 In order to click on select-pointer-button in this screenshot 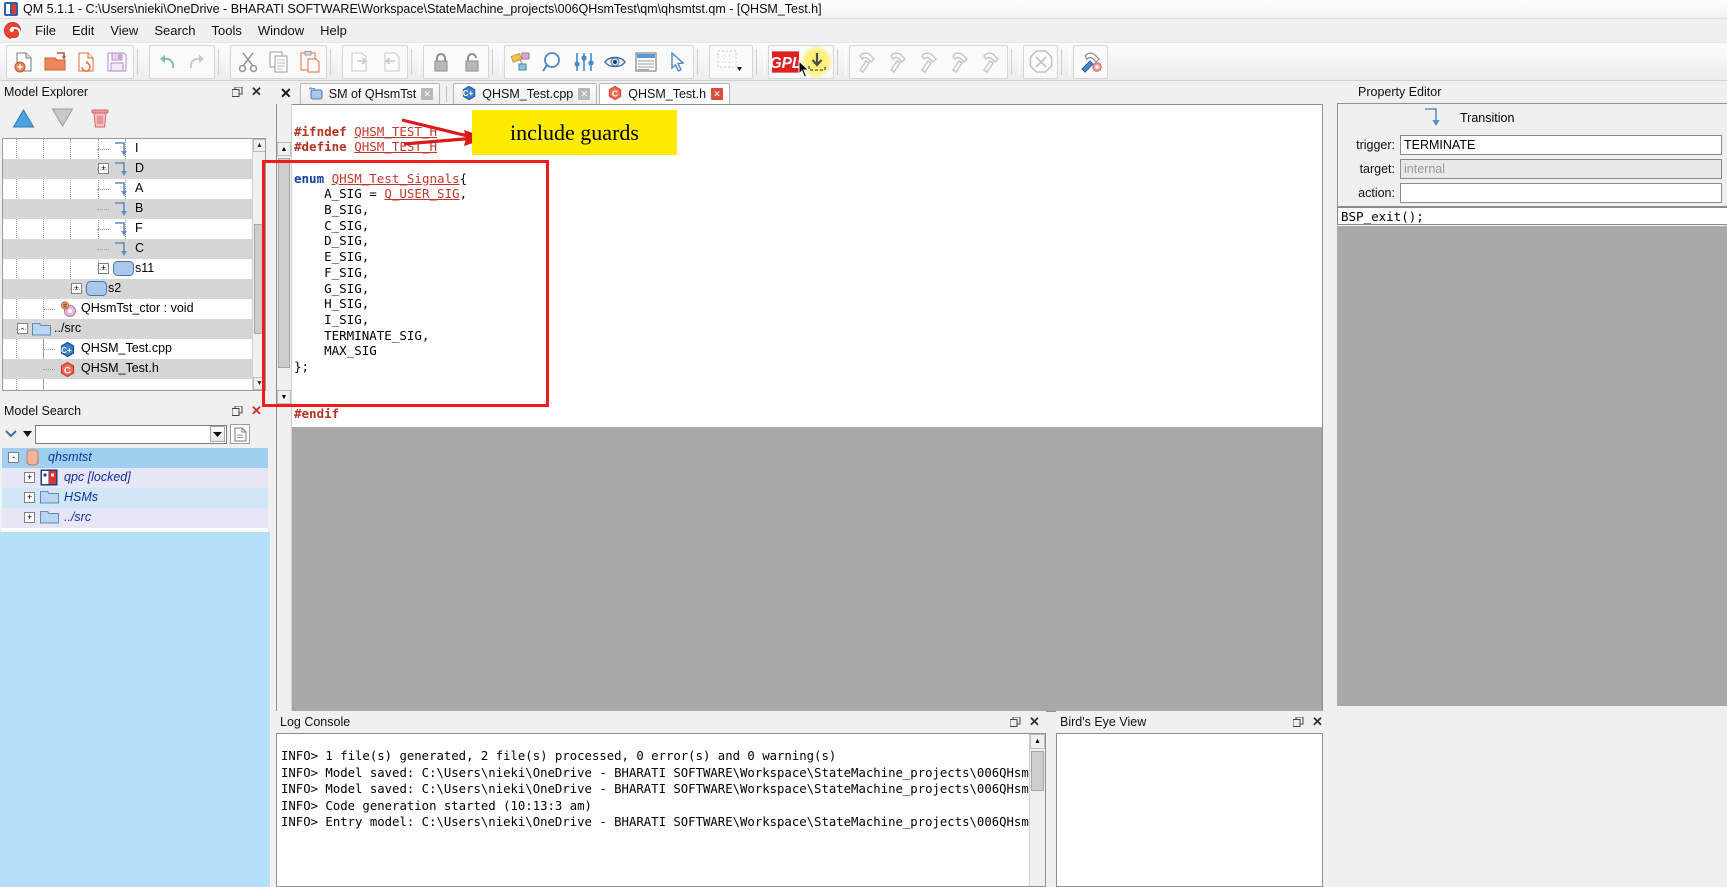, I will do `click(676, 62)`.